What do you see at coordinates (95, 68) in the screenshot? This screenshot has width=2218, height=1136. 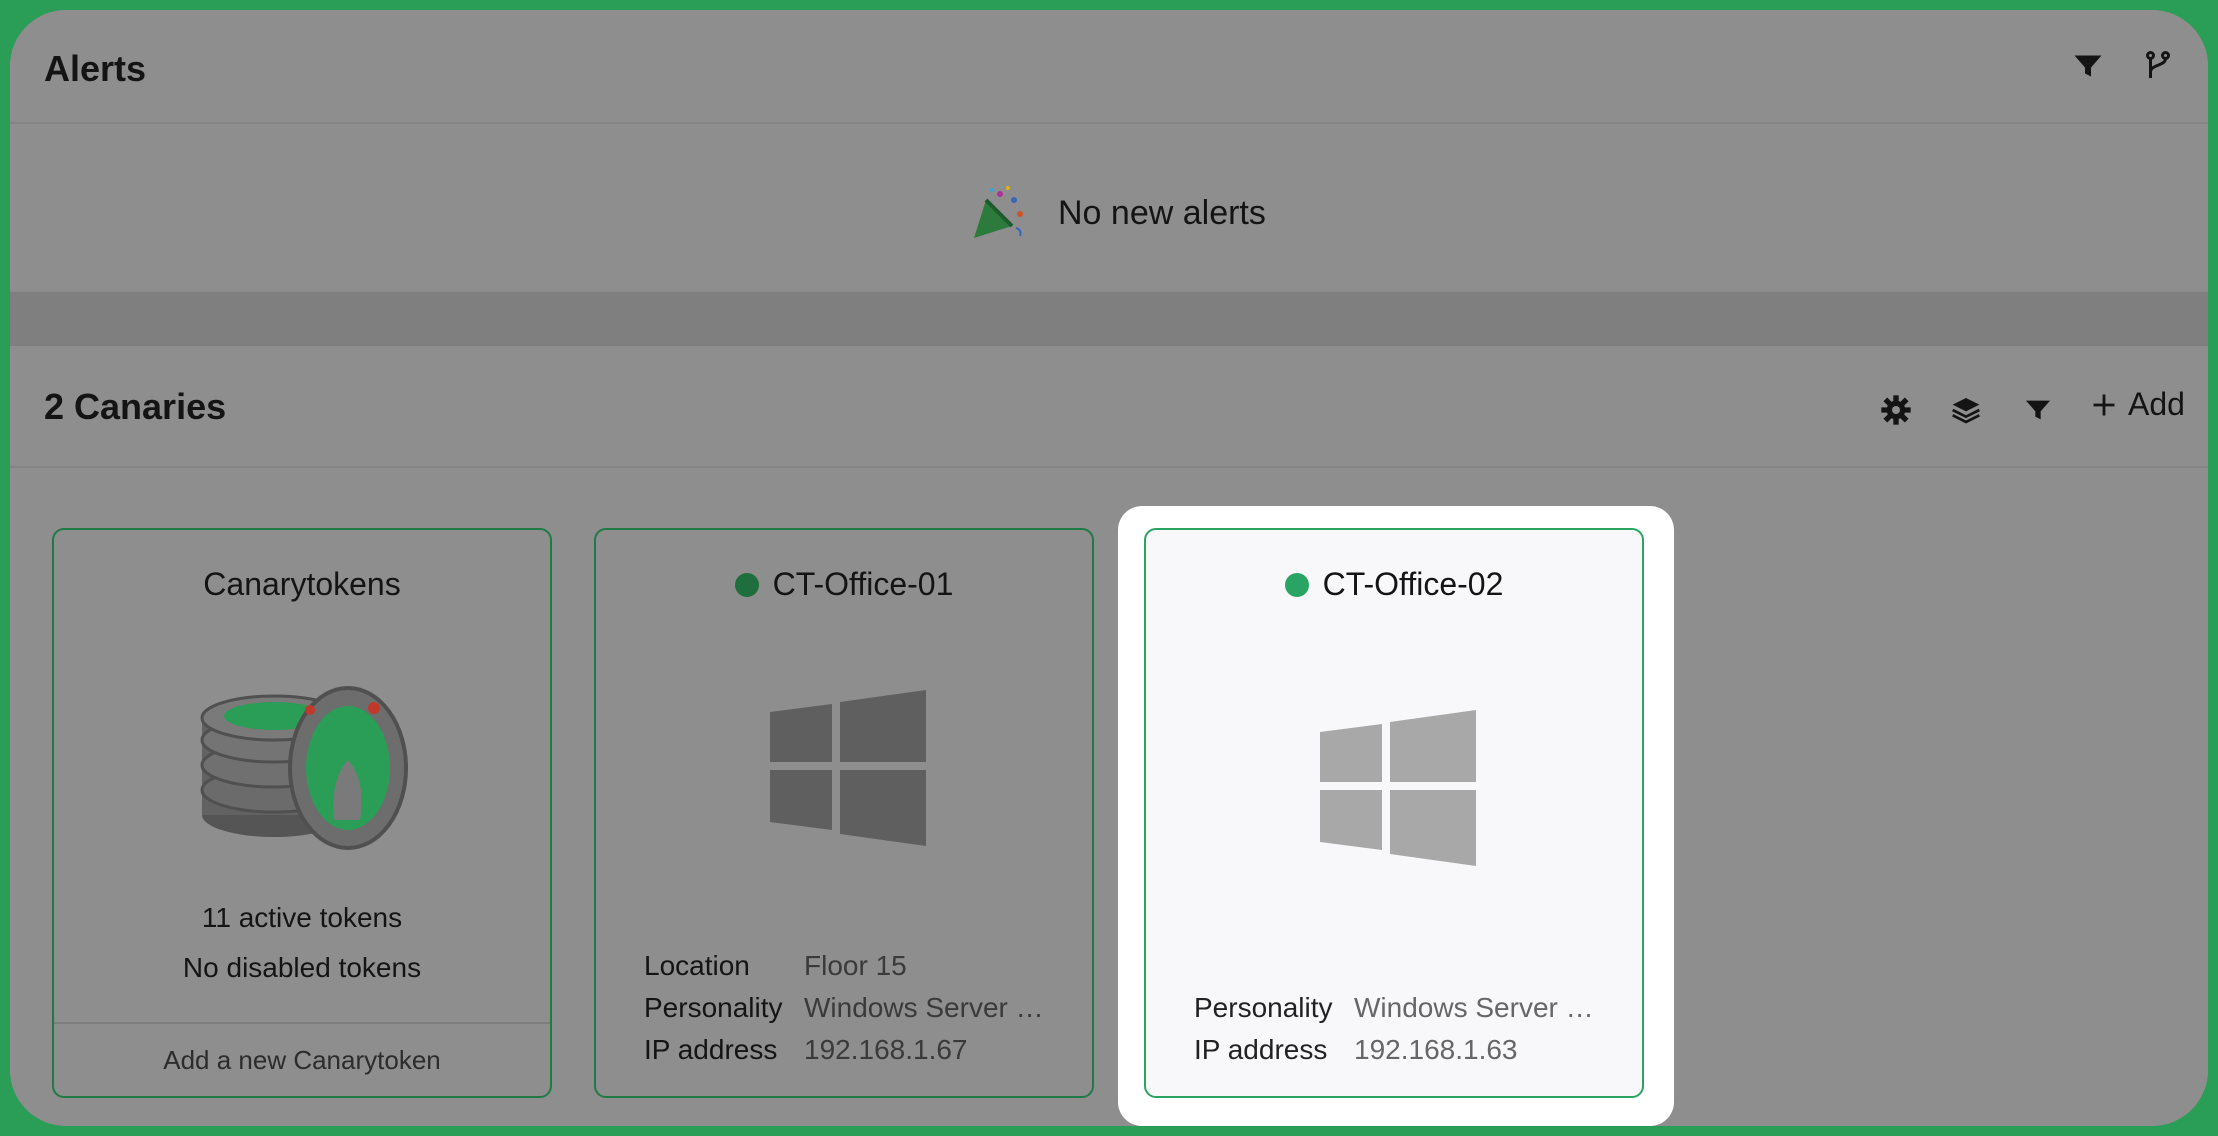 I see `alerts-title: Alerts` at bounding box center [95, 68].